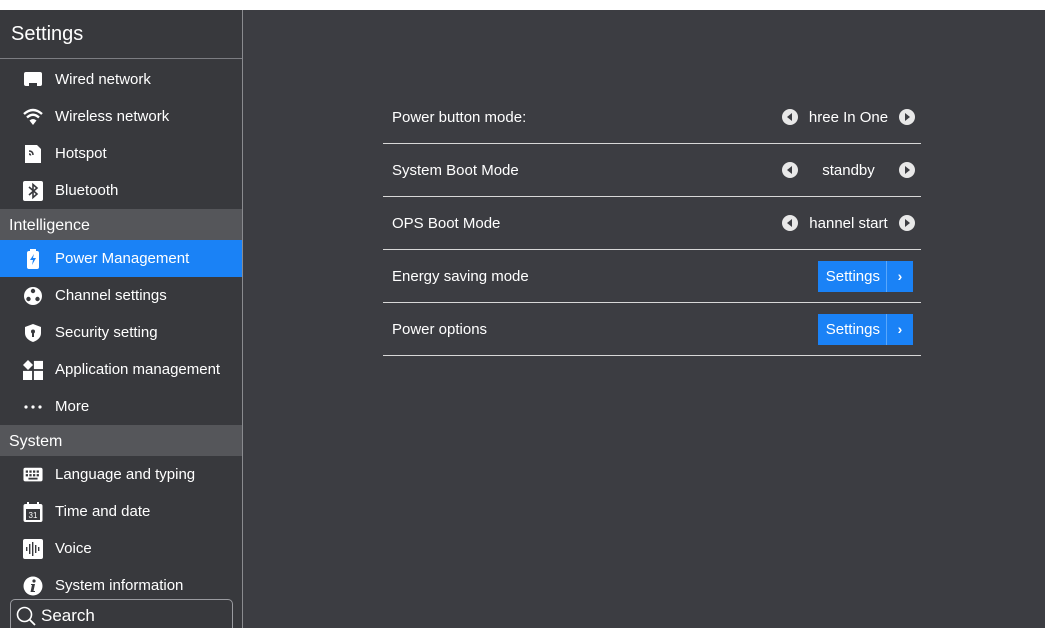  Describe the element at coordinates (446, 223) in the screenshot. I see `row-label: OPS Boot Mode` at that location.